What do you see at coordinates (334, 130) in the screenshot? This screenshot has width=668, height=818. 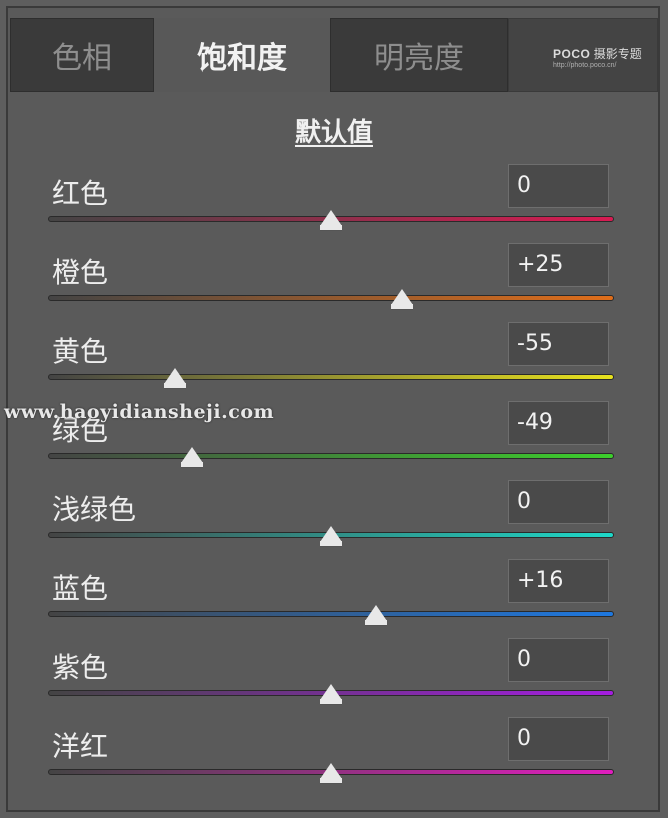 I see `default-link: 默认值` at bounding box center [334, 130].